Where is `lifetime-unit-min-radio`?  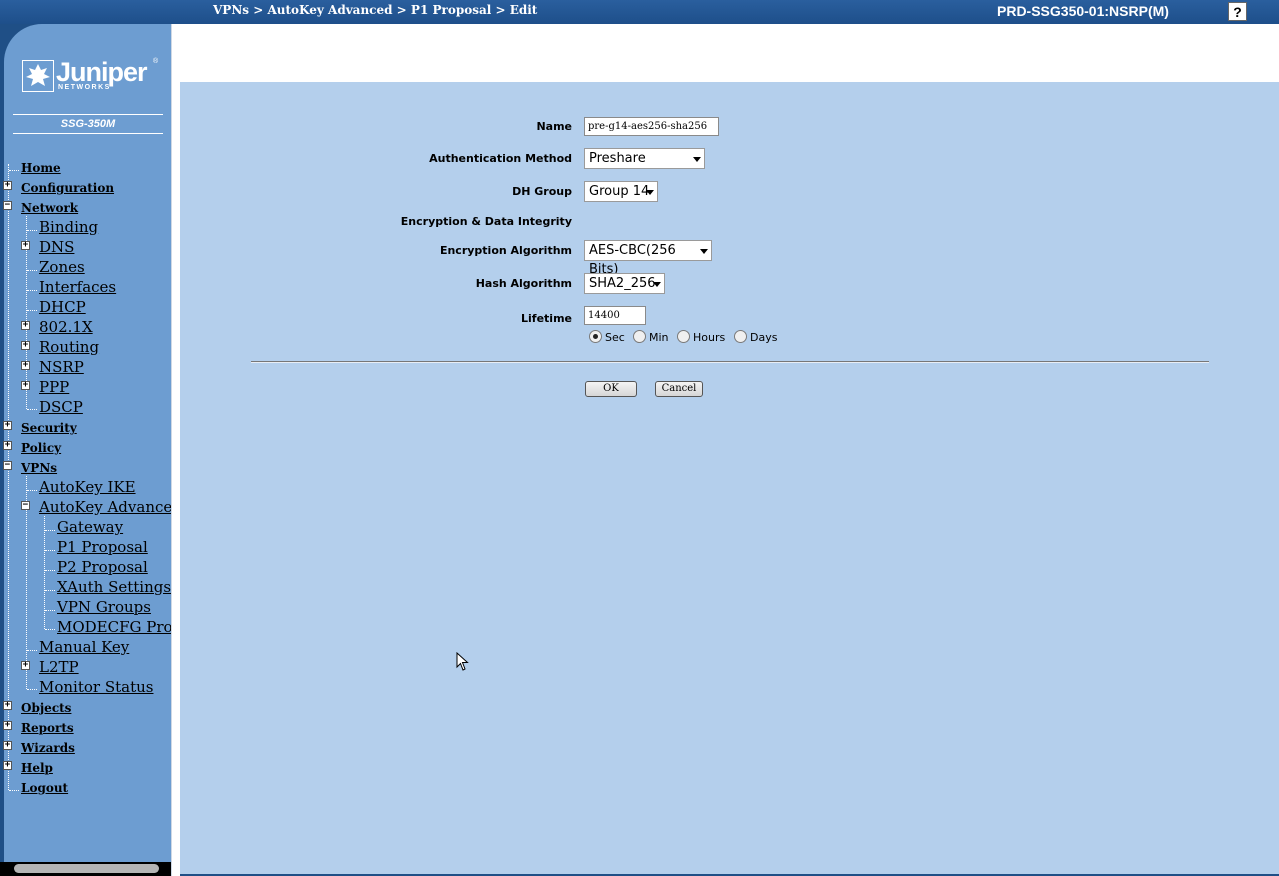
lifetime-unit-min-radio is located at coordinates (639, 336).